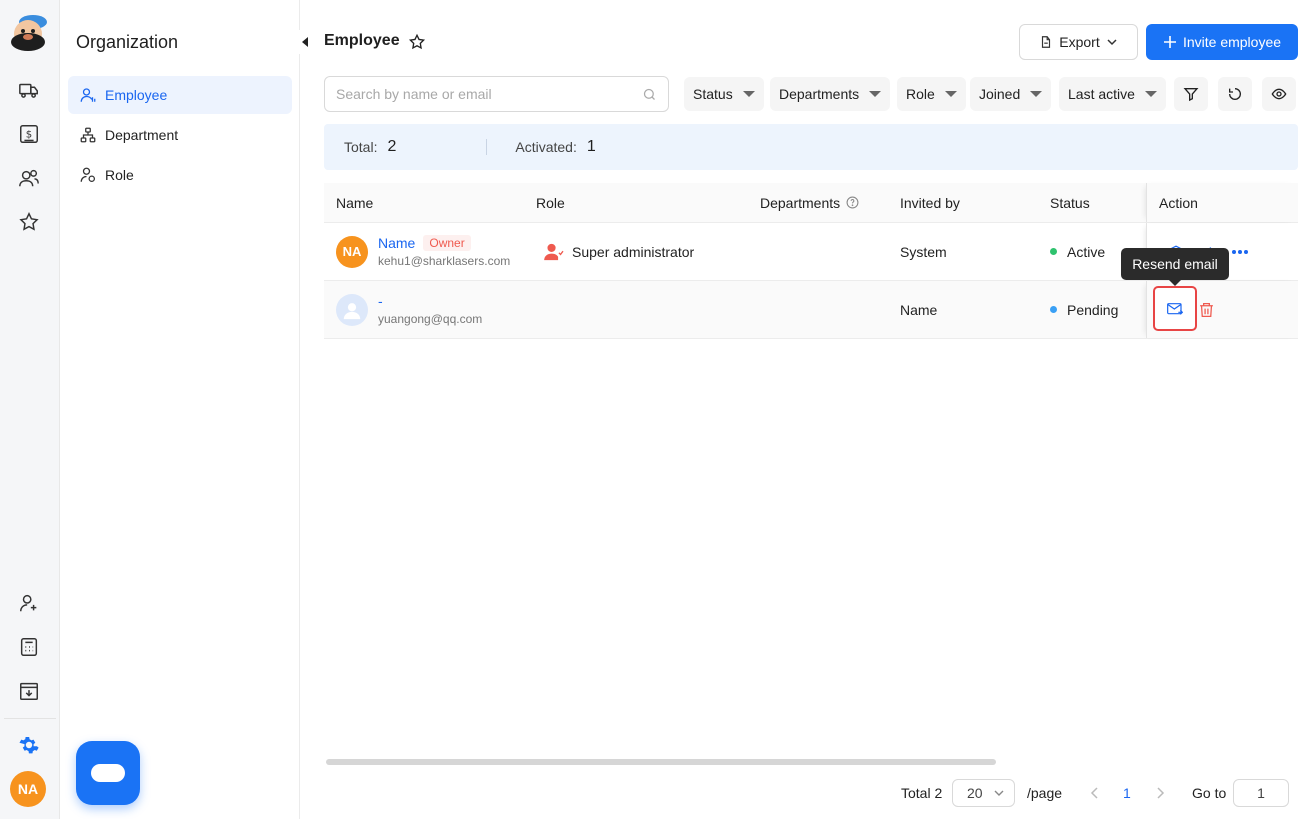  What do you see at coordinates (1160, 793) in the screenshot?
I see `next-page-button` at bounding box center [1160, 793].